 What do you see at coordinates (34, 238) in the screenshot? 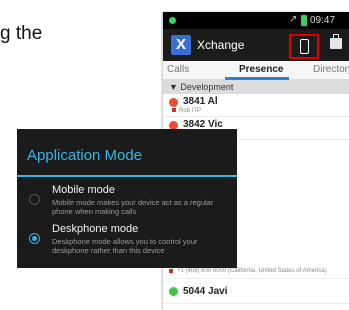
I see `deskphone-mode-radio` at bounding box center [34, 238].